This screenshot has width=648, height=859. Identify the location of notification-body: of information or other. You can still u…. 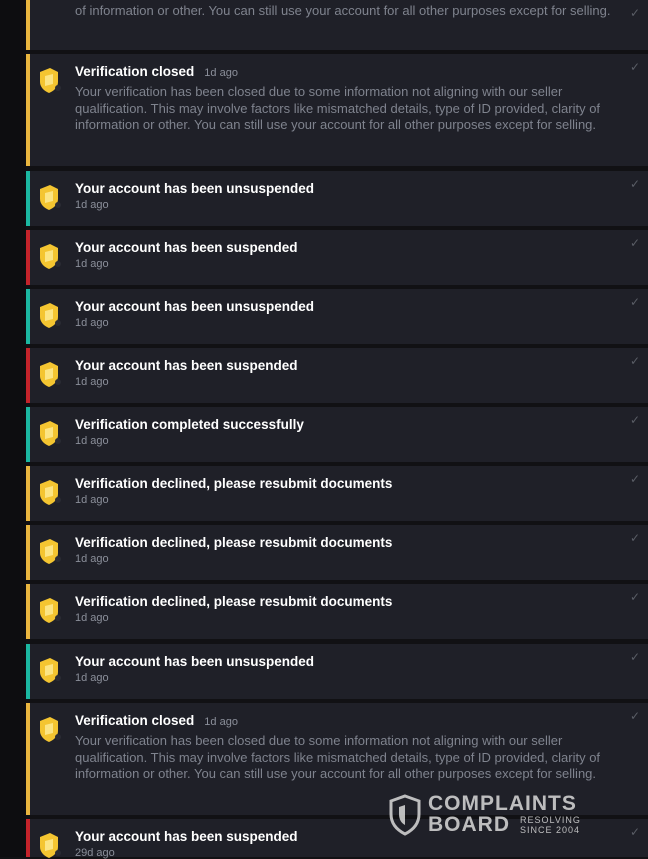
(343, 10).